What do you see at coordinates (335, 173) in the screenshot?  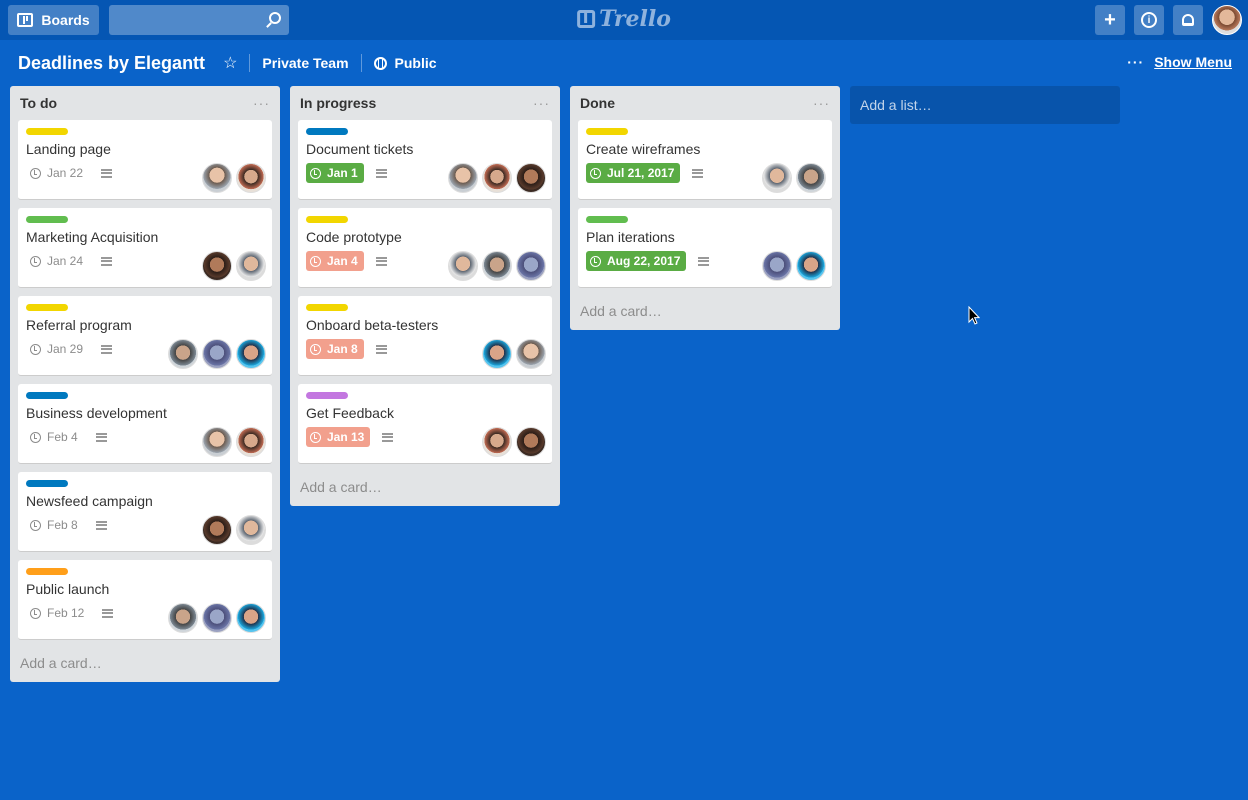 I see `due-date-badge: Jan 1` at bounding box center [335, 173].